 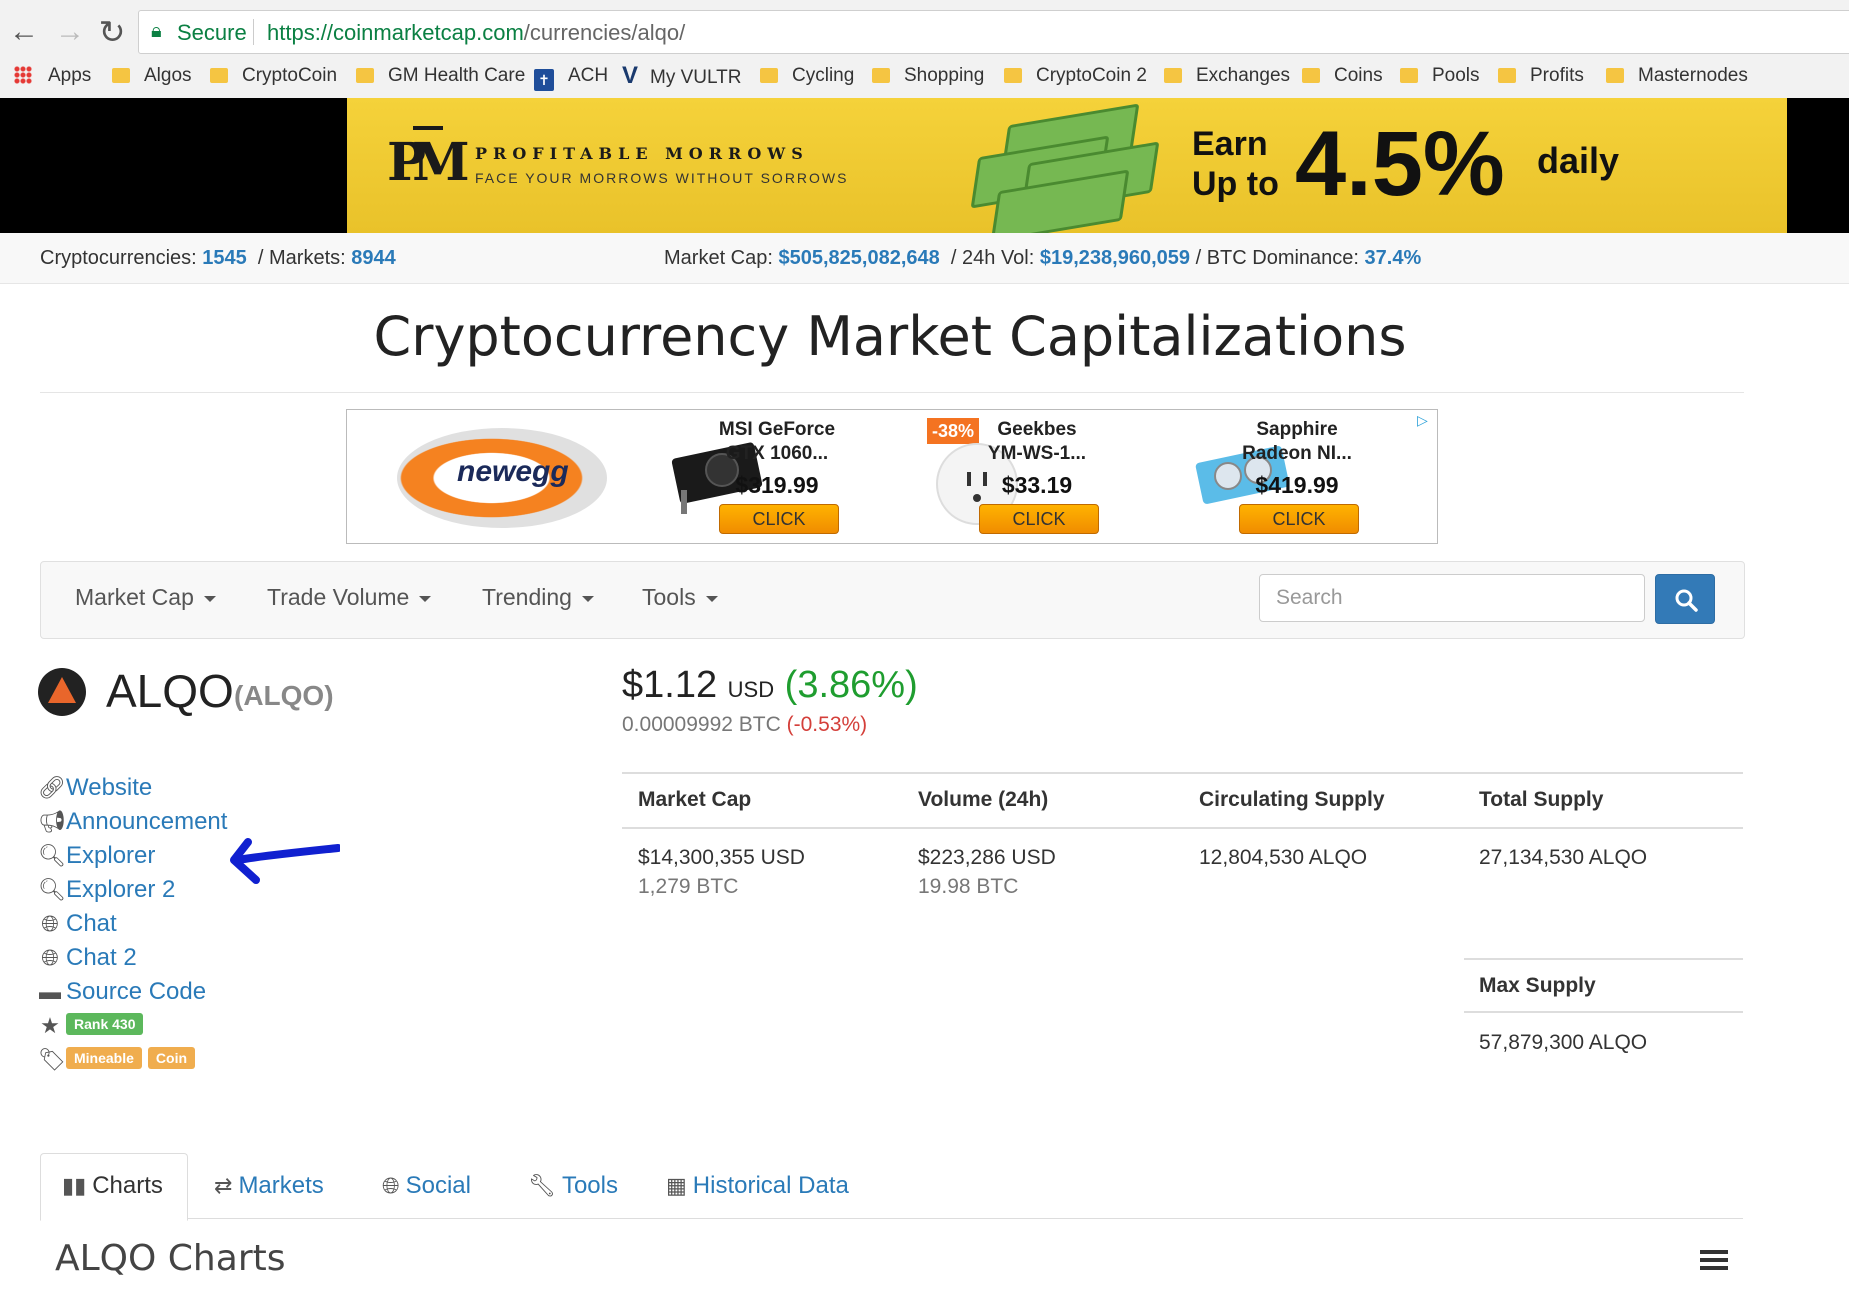 What do you see at coordinates (1115, 258) in the screenshot?
I see `total-volume: $19,238,960,059` at bounding box center [1115, 258].